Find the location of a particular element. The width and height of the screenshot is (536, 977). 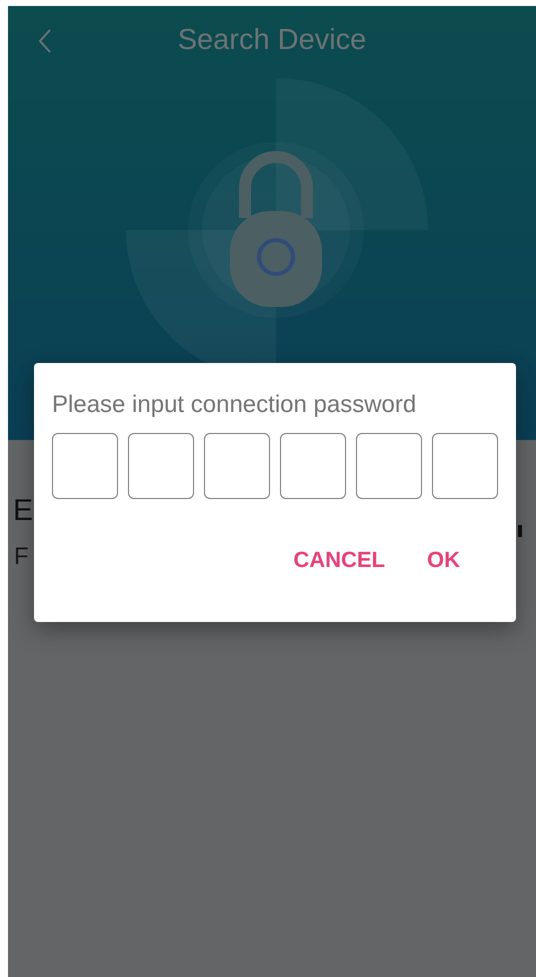

partial-text: E is located at coordinates (23, 511).